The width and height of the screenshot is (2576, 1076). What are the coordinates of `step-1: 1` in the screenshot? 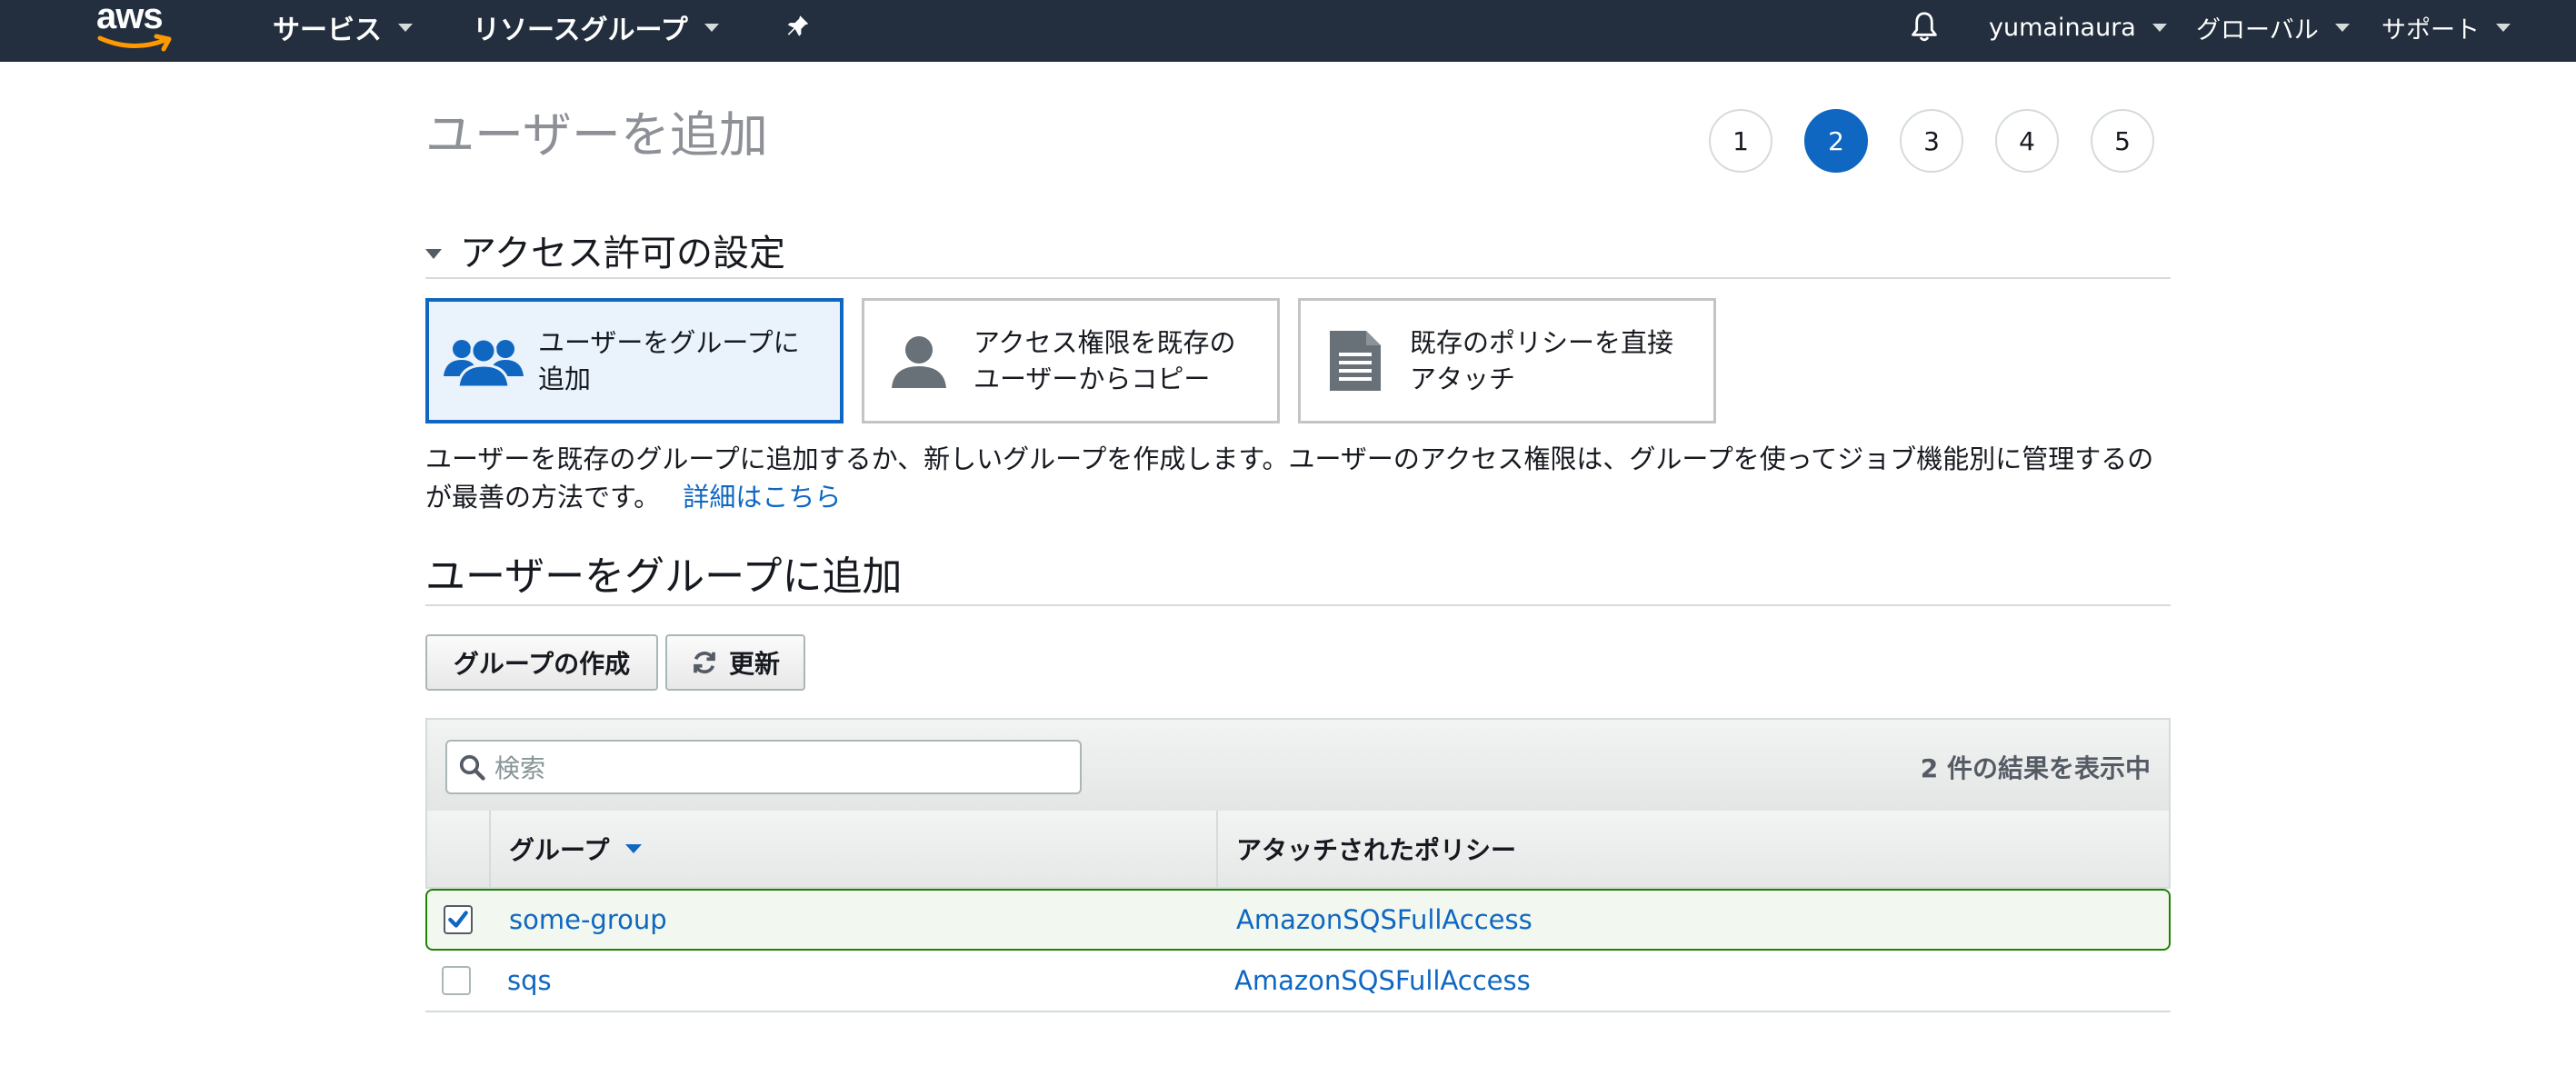 It's located at (1740, 141).